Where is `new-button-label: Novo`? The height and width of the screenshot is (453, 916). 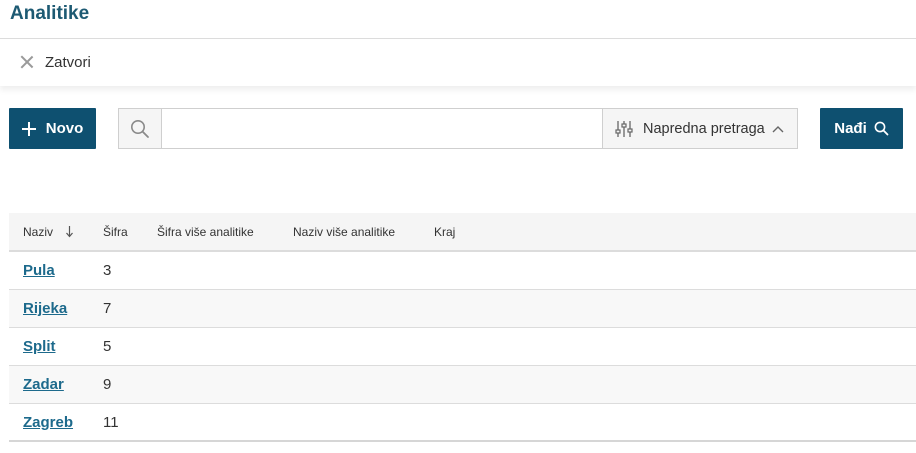
new-button-label: Novo is located at coordinates (64, 128).